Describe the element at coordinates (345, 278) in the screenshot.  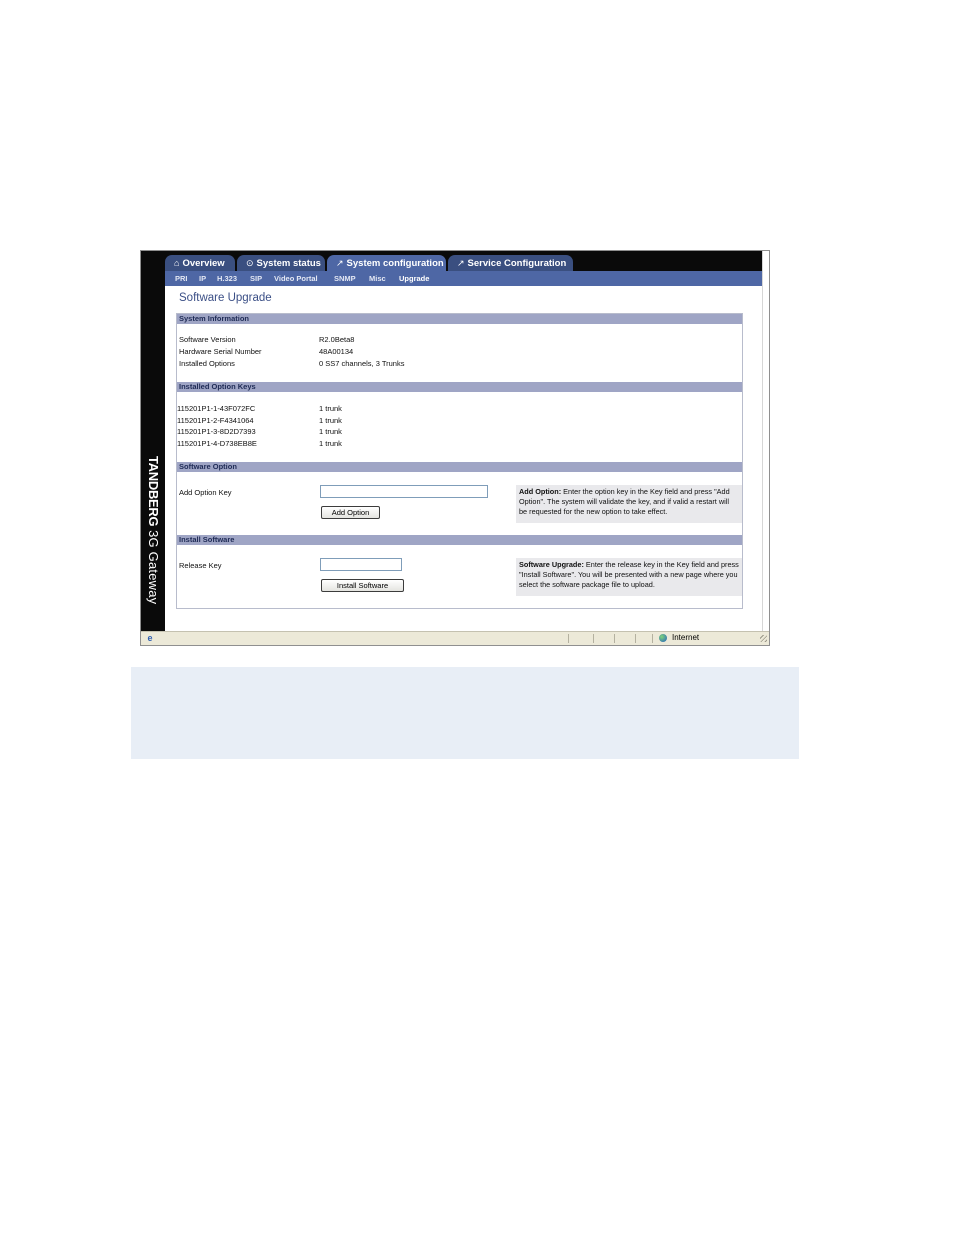
I see `subnav-item-snmp: SNMP` at that location.